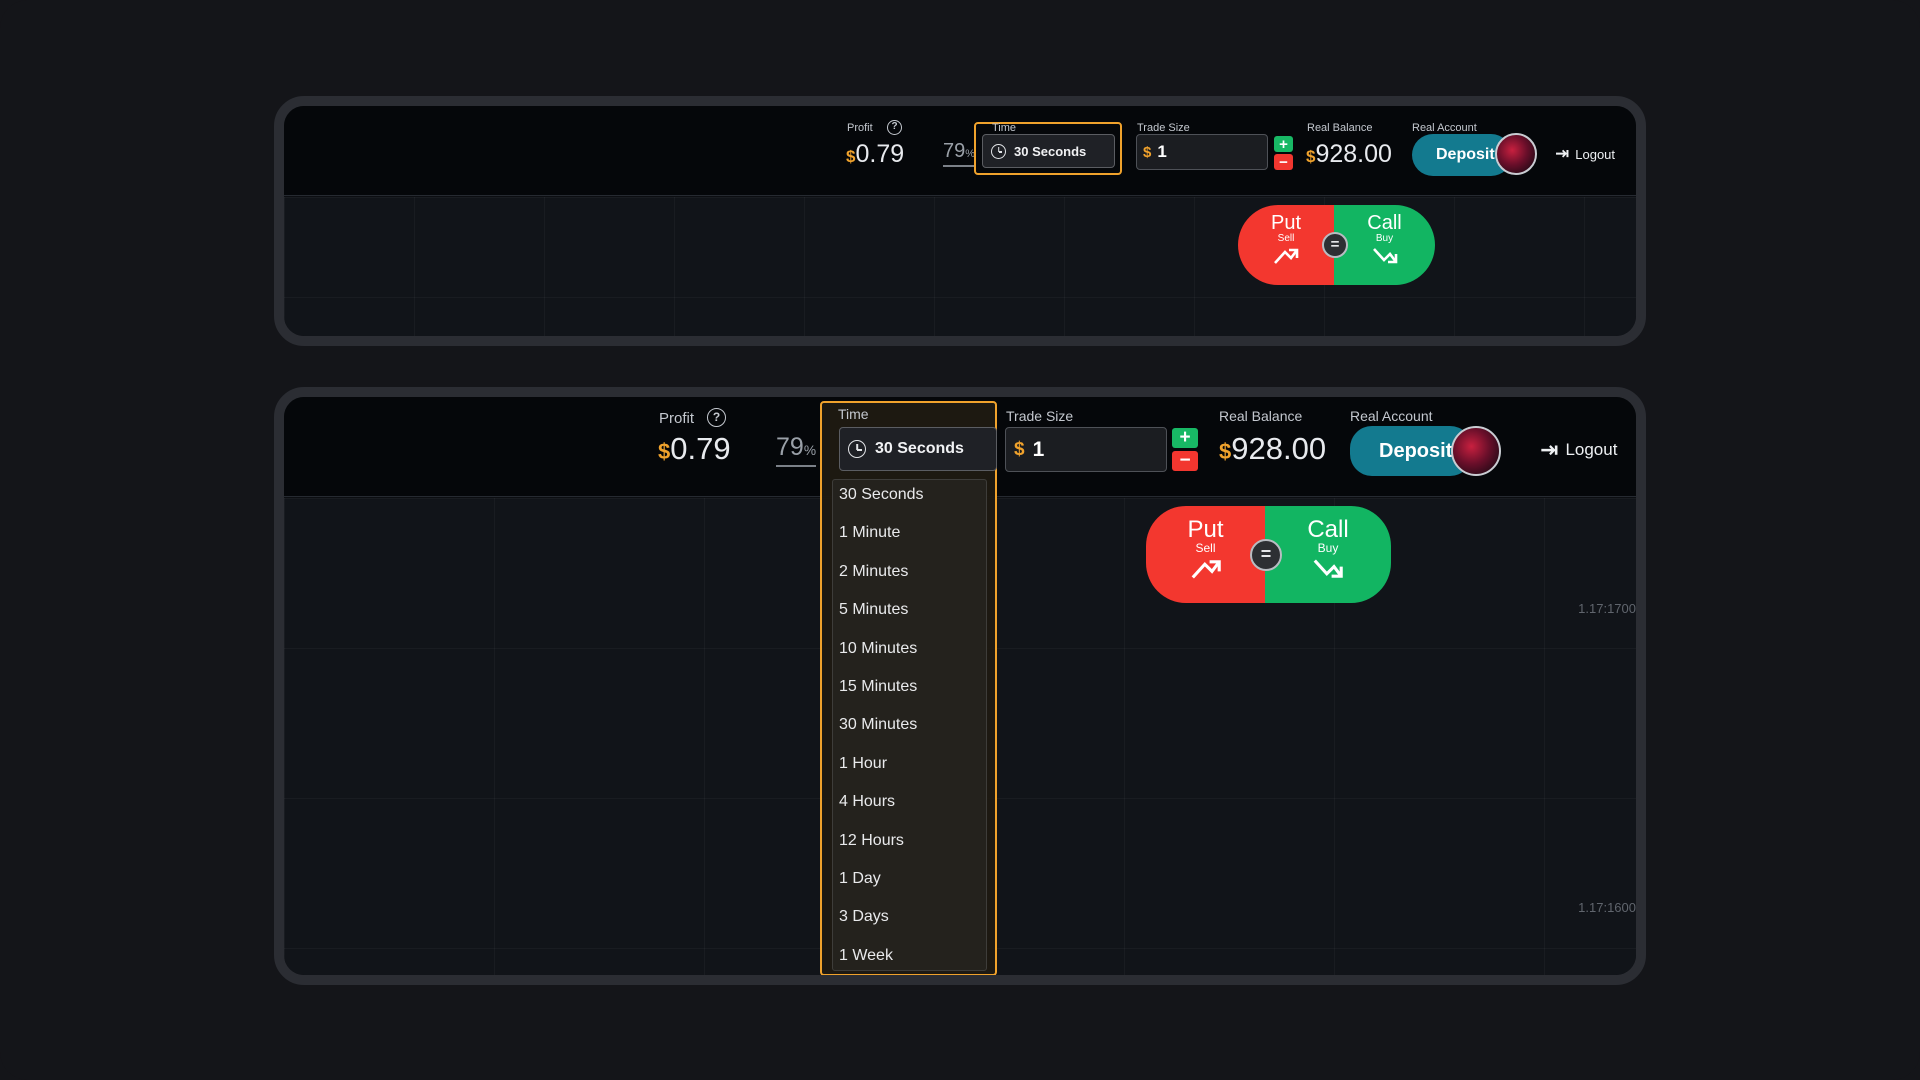  I want to click on time-option: 1 Hour, so click(863, 764).